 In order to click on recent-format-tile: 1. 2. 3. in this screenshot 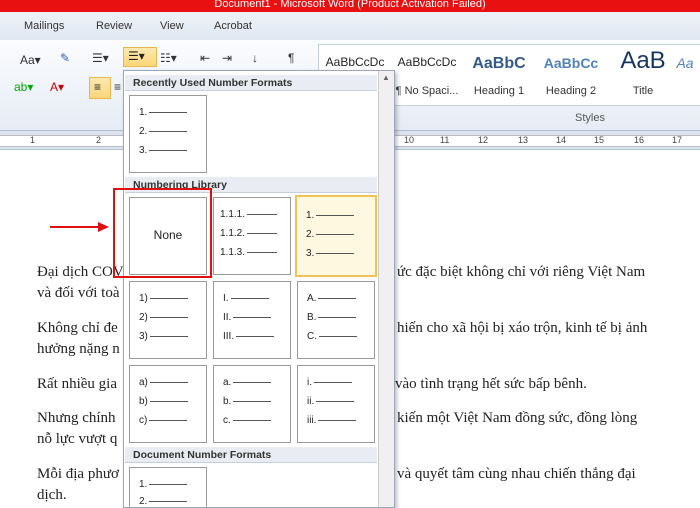, I will do `click(168, 134)`.